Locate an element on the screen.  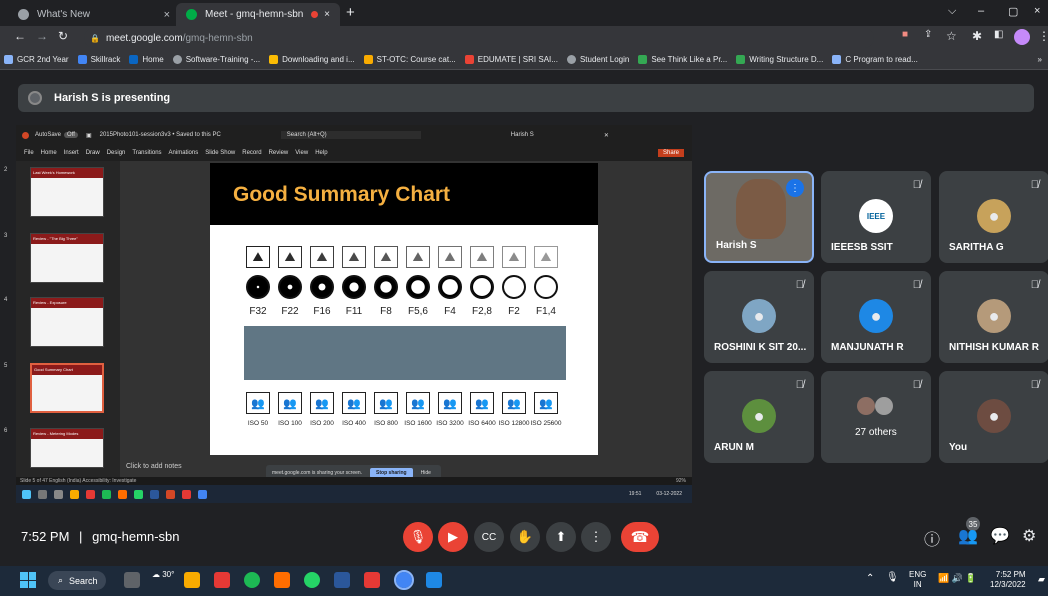
participant-tile: 🎙̸ ● SARITHA G is located at coordinates (993, 217).